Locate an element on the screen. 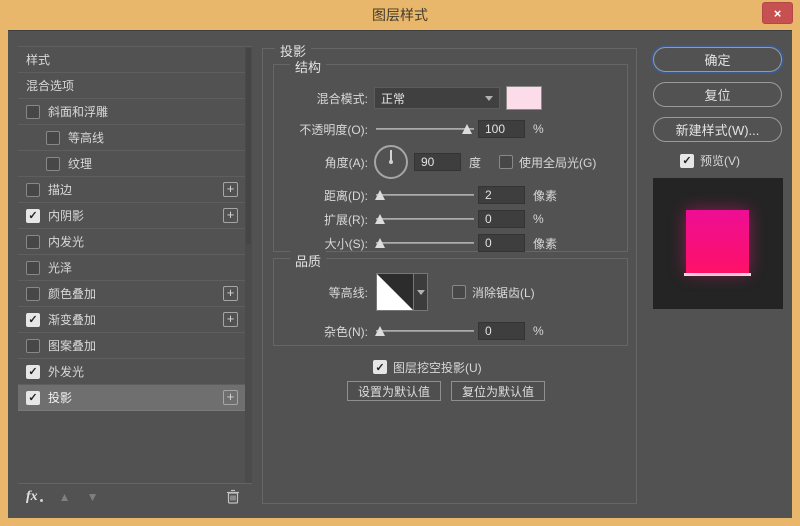 The width and height of the screenshot is (800, 526). move-down-icon: ▼ is located at coordinates (93, 497).